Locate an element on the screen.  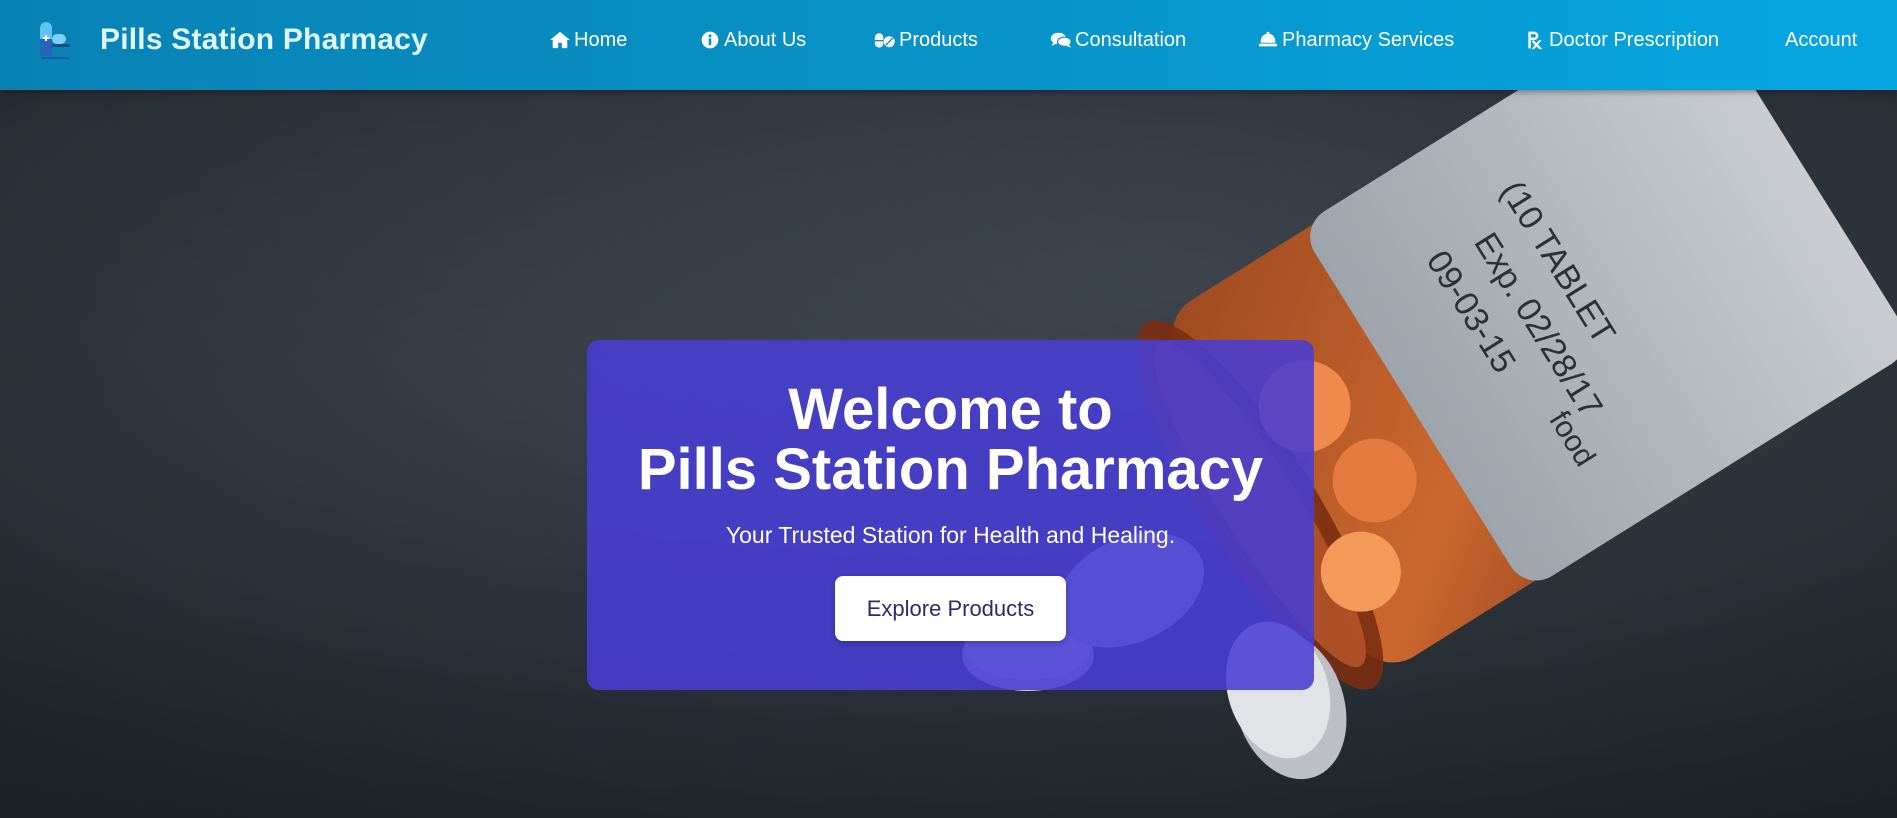
nav-consultation: Consultation is located at coordinates (1118, 40).